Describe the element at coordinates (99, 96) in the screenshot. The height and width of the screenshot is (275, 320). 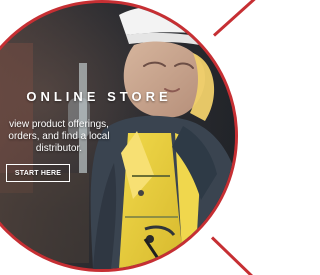
I see `online-store-title: ONLINE STORE` at that location.